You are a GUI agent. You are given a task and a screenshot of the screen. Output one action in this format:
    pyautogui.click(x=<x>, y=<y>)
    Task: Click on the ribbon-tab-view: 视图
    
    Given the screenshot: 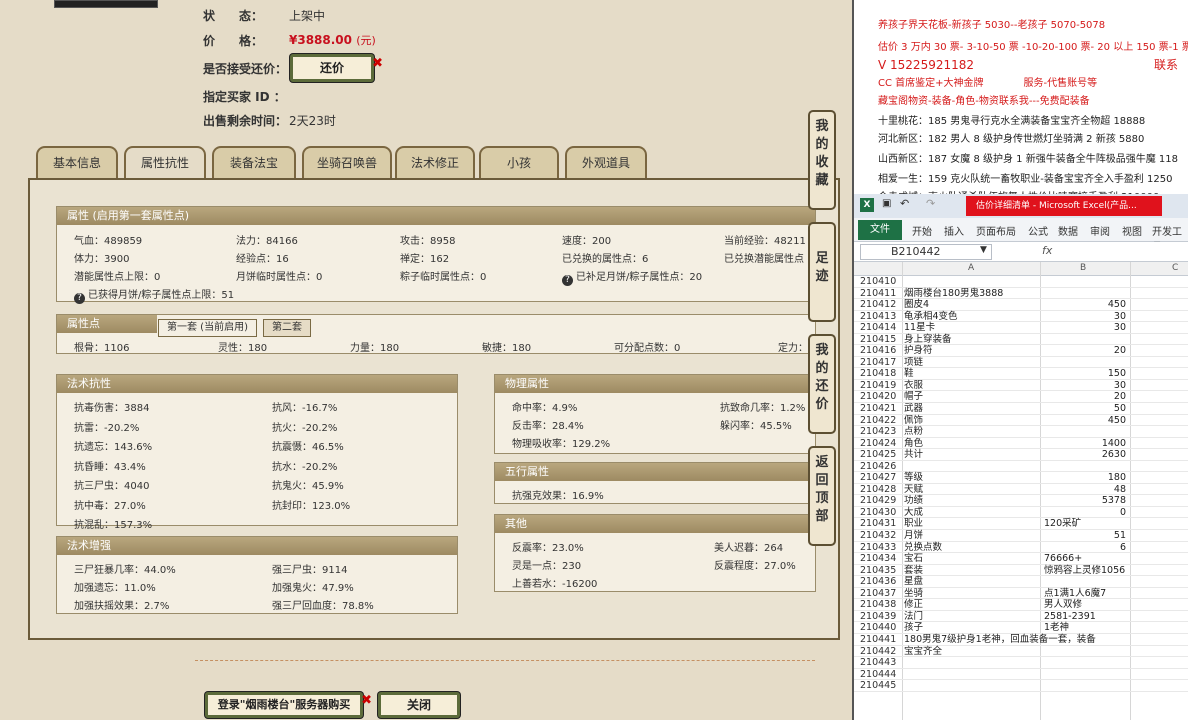 What is the action you would take?
    pyautogui.click(x=1132, y=230)
    